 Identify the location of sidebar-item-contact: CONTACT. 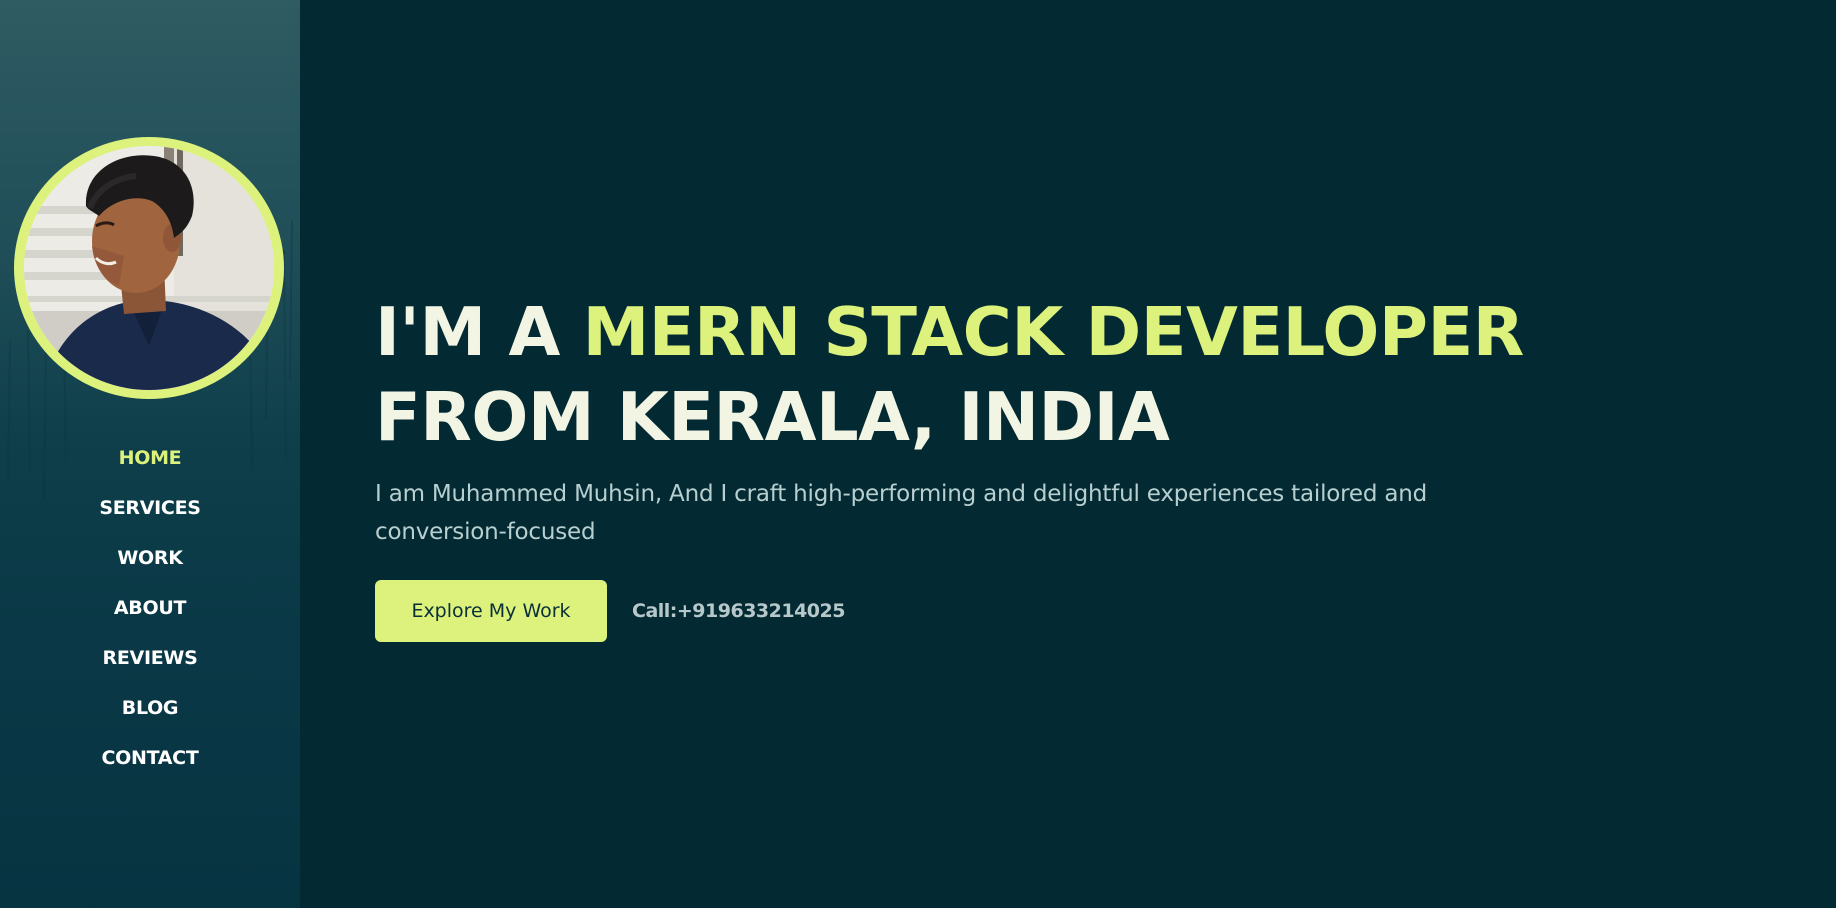
(150, 758).